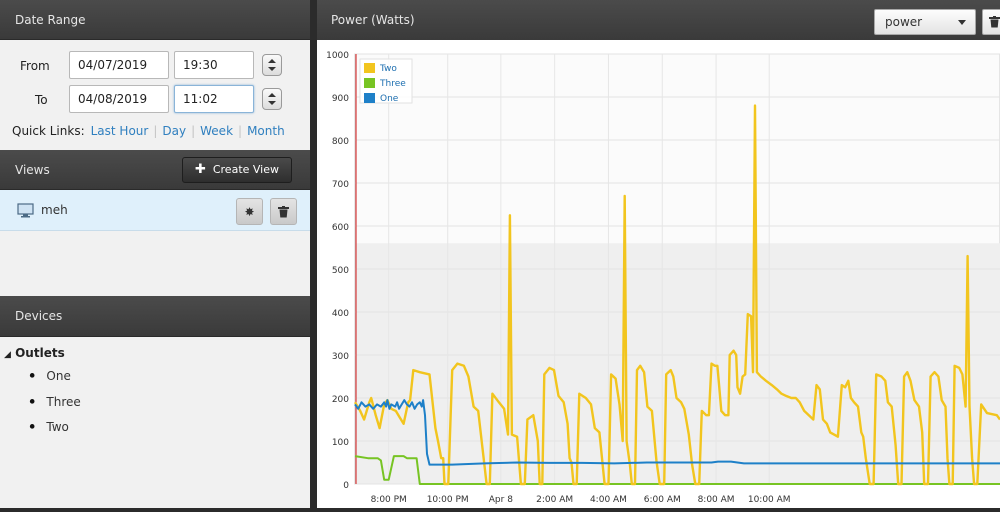 The image size is (1000, 512). Describe the element at coordinates (662, 500) in the screenshot. I see `x-tick-label: 6:00 AM` at that location.